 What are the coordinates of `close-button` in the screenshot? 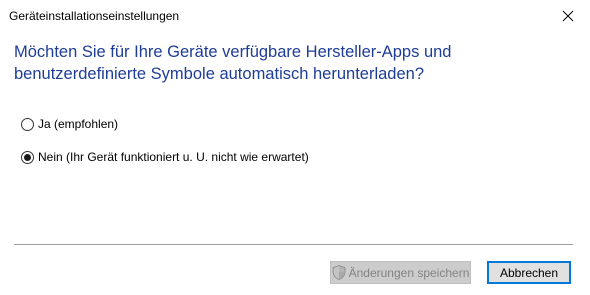 It's located at (568, 16).